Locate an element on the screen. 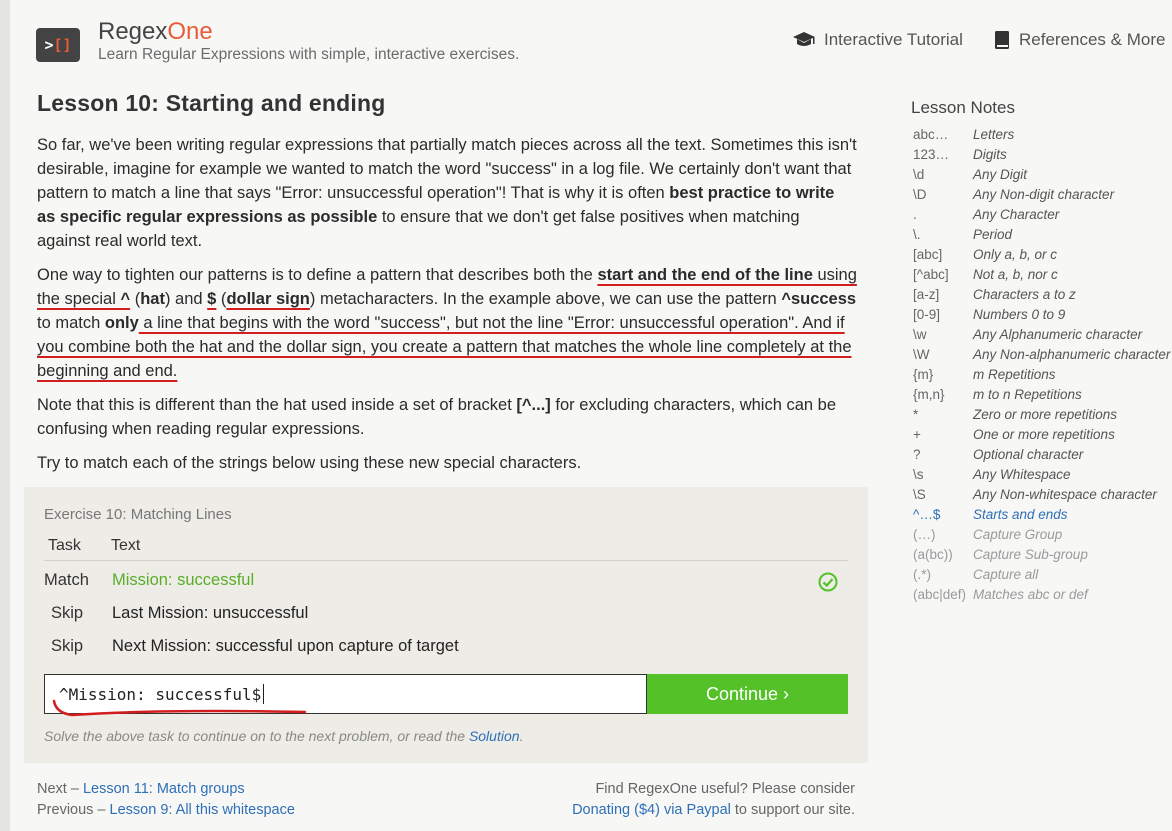 This screenshot has width=1172, height=831. lesson-note-item: \W Any Non-alphanumeric character is located at coordinates (1042, 354).